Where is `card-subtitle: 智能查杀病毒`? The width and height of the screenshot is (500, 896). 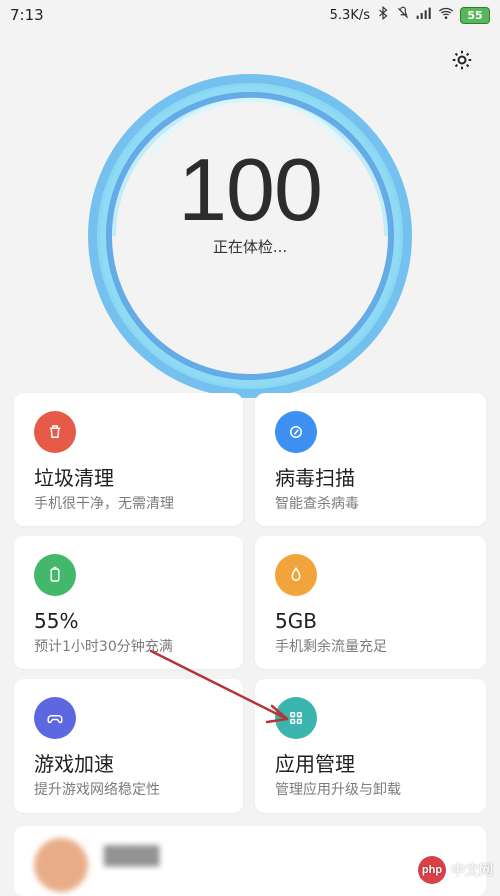 card-subtitle: 智能查杀病毒 is located at coordinates (317, 504).